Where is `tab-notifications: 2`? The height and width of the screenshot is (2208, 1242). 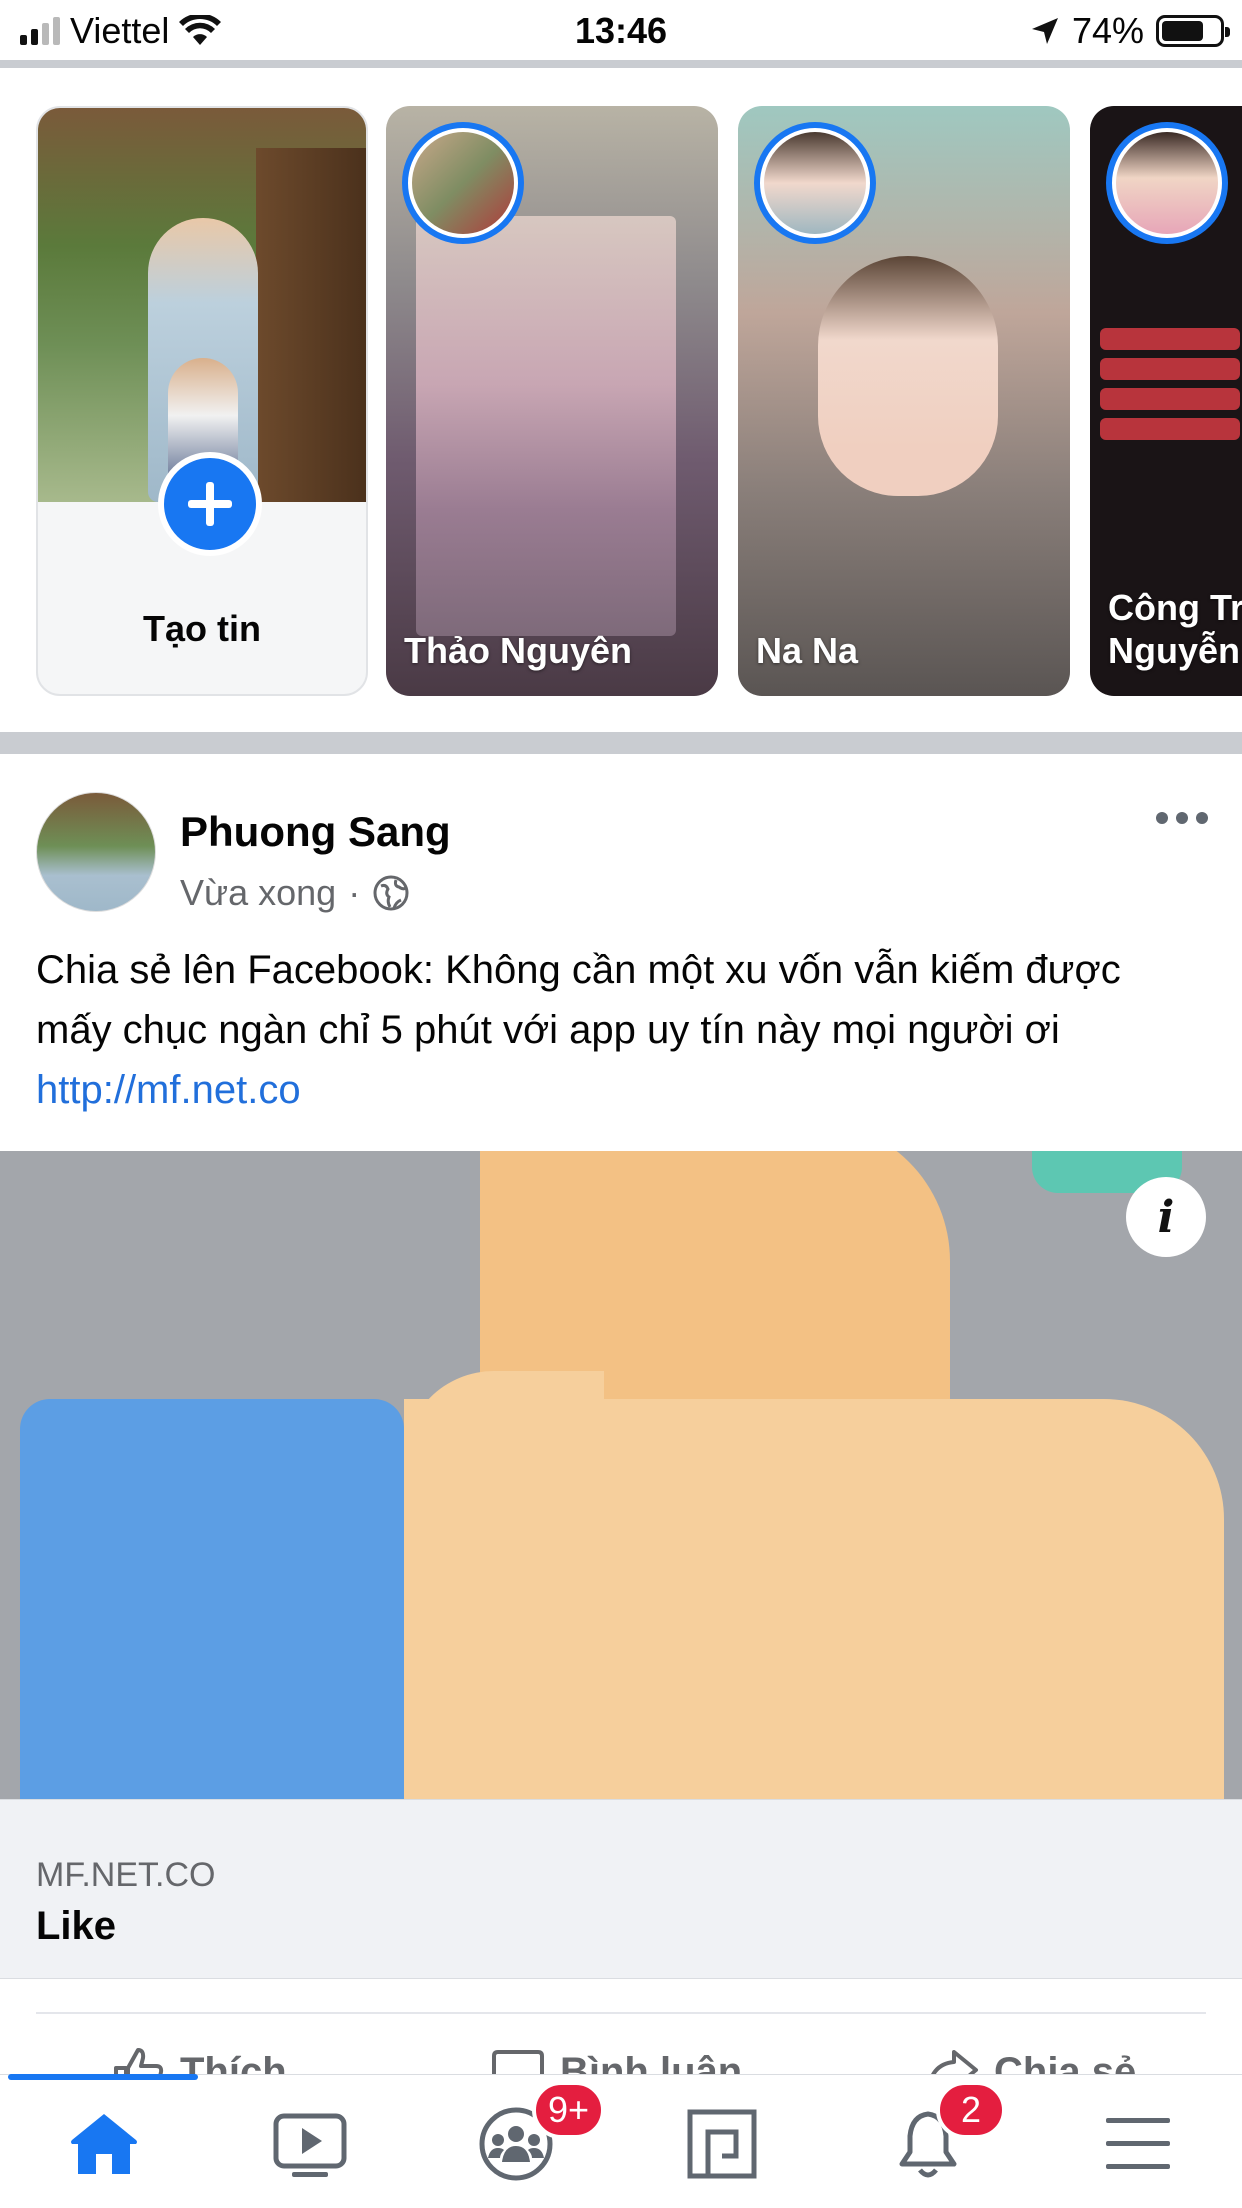
tab-notifications: 2 is located at coordinates (942, 2135).